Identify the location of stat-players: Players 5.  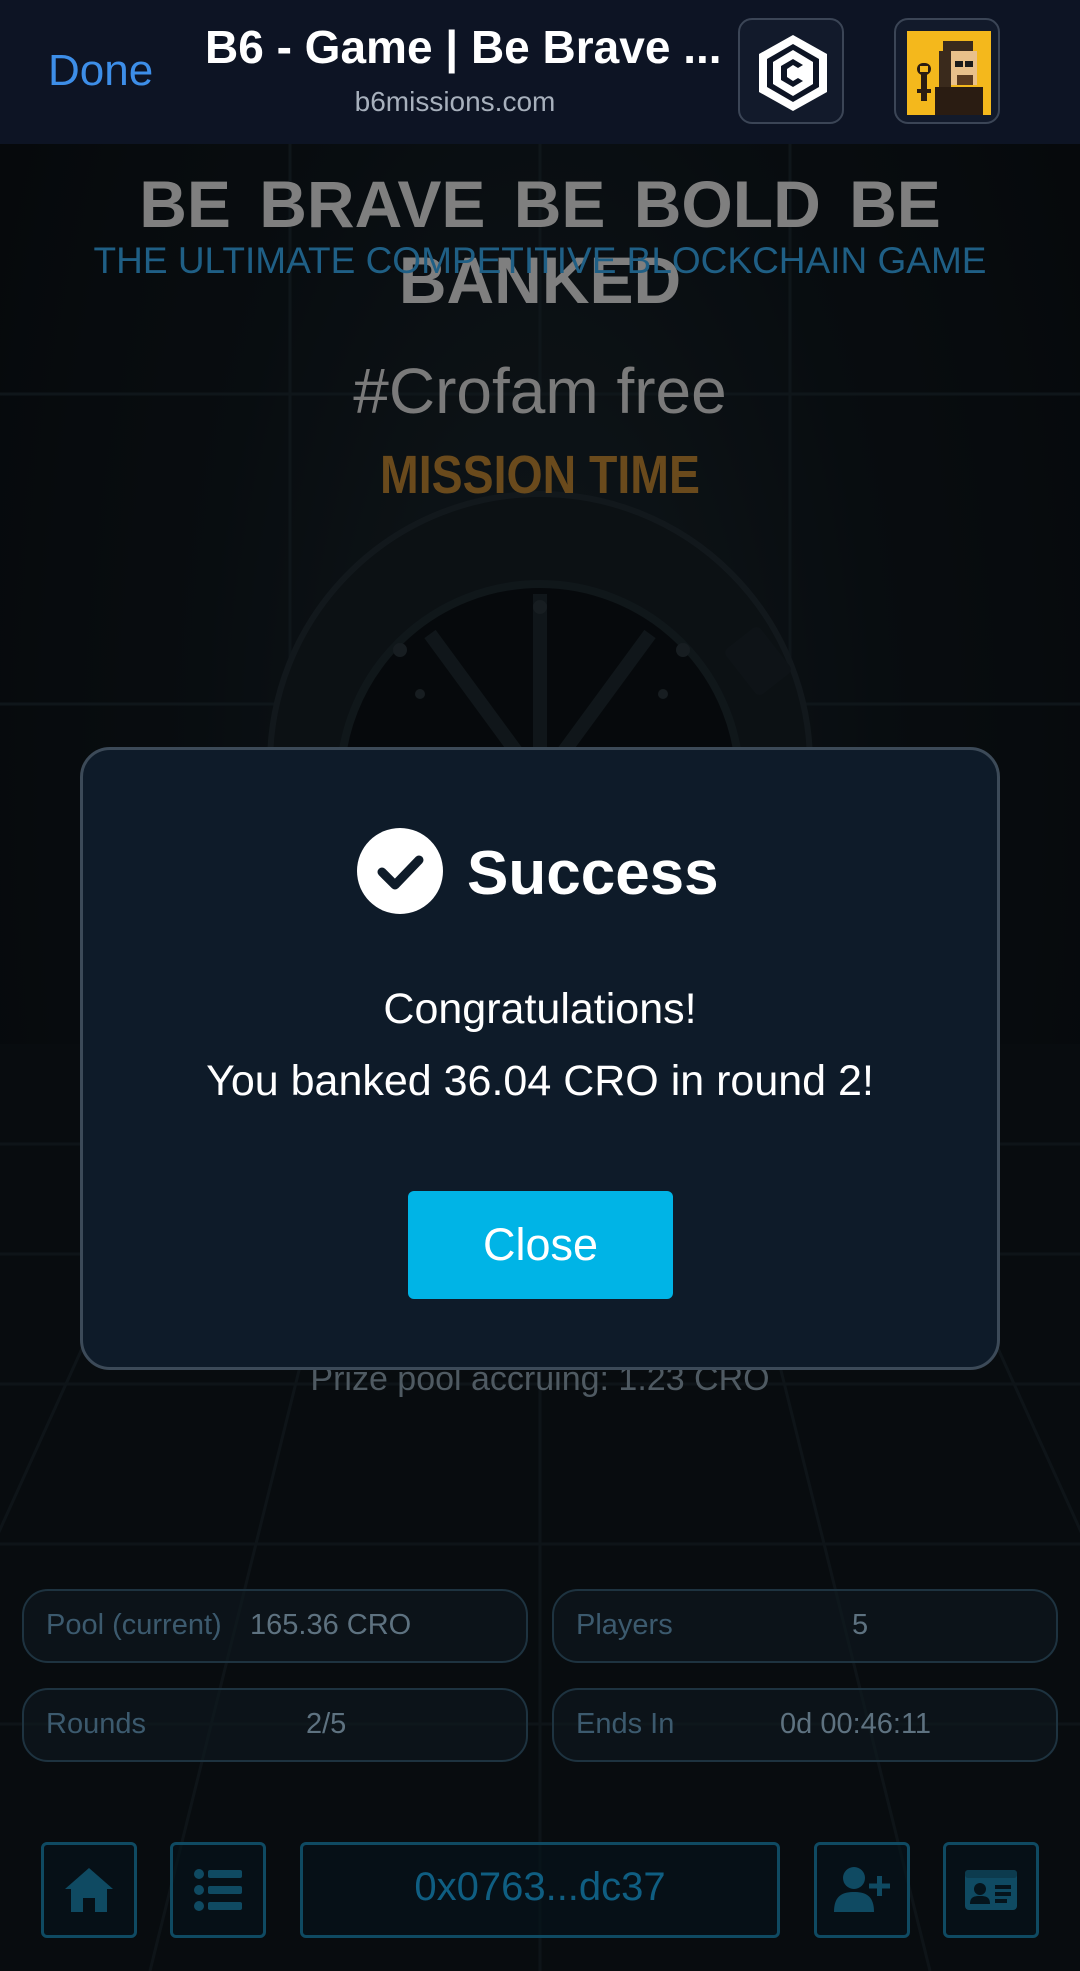
(805, 1626).